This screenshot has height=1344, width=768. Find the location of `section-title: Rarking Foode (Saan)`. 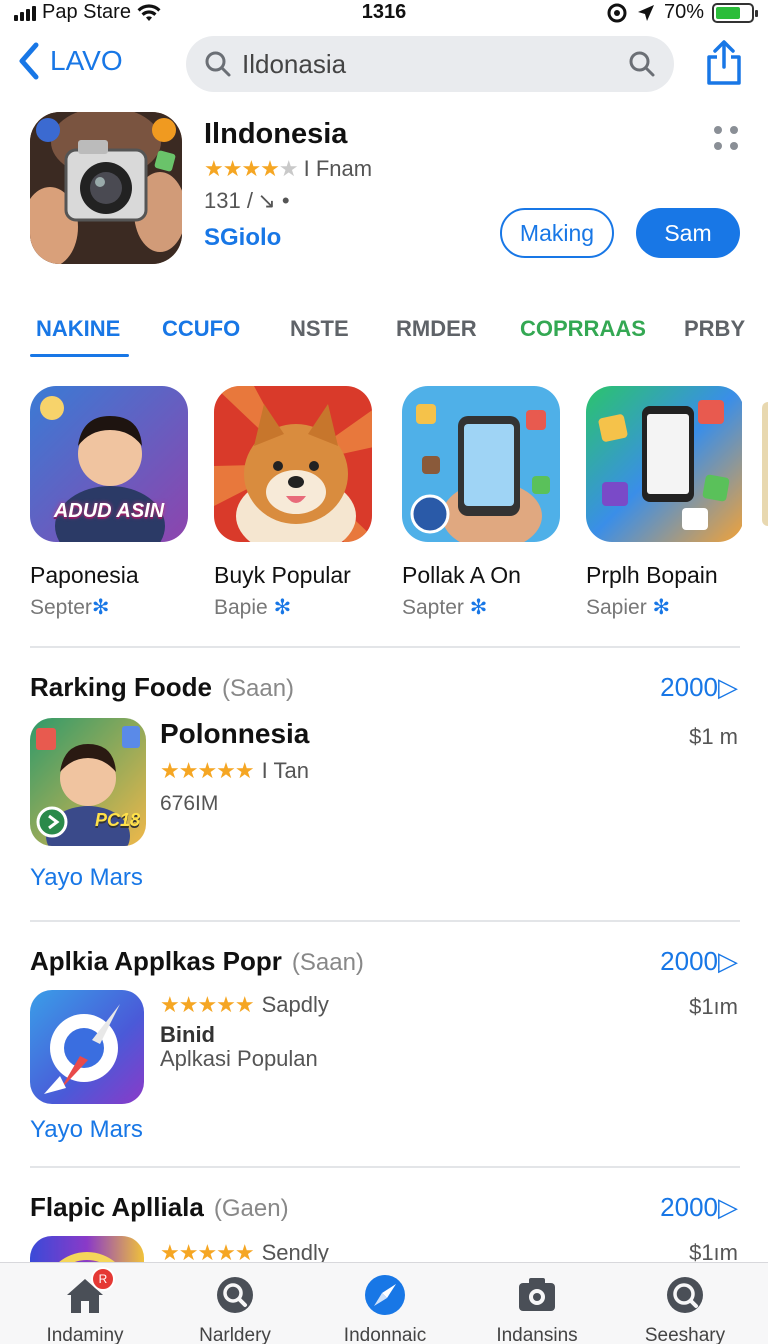

section-title: Rarking Foode (Saan) is located at coordinates (162, 687).